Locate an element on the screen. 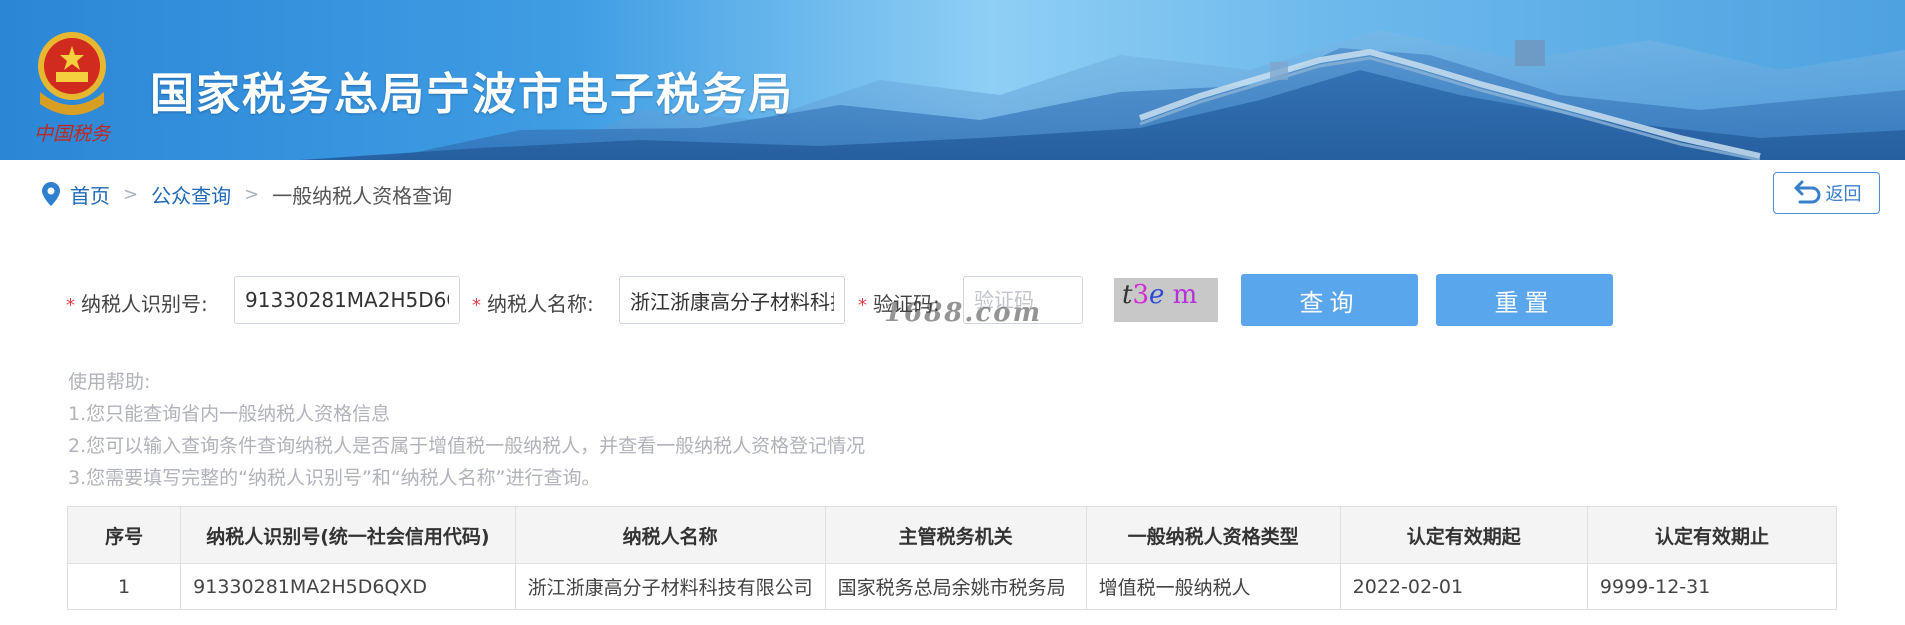 The image size is (1905, 625). captcha-image: t3e m is located at coordinates (1166, 300).